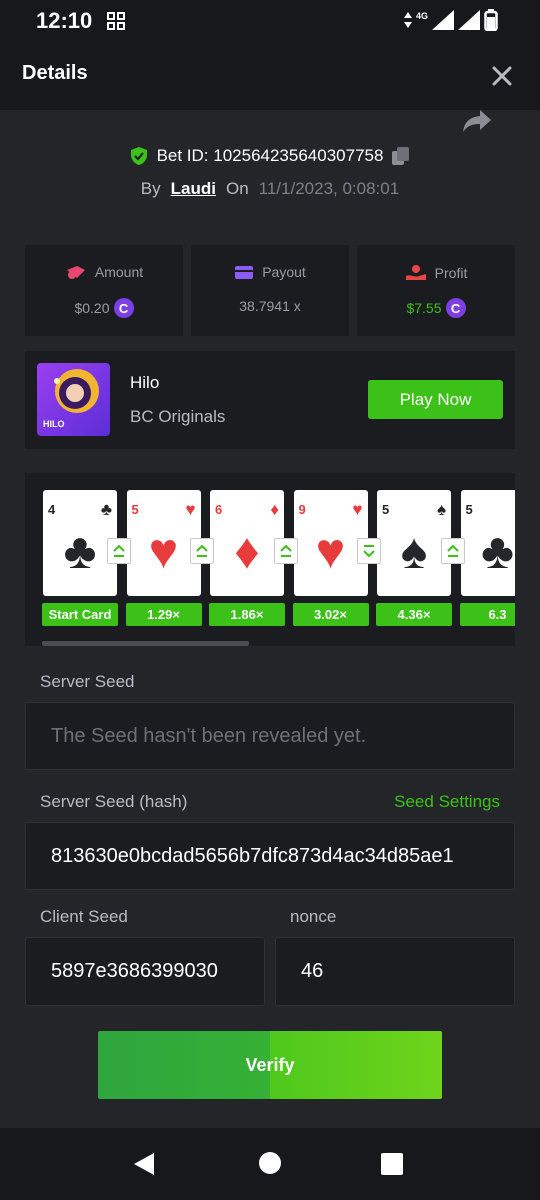  What do you see at coordinates (247, 614) in the screenshot?
I see `card-multiplier: 1.86×` at bounding box center [247, 614].